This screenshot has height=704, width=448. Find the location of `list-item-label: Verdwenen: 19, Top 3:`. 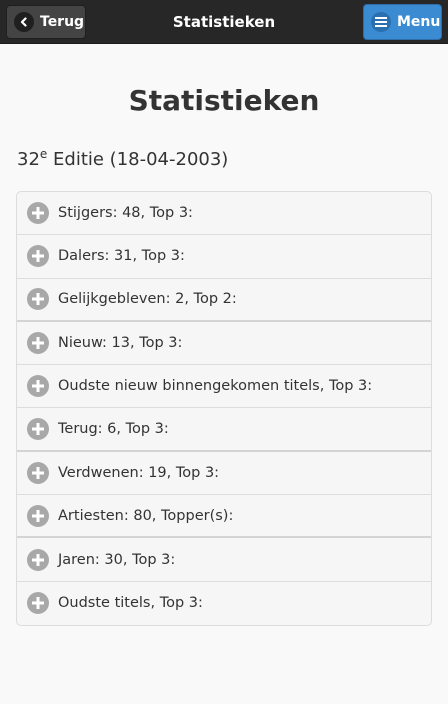

list-item-label: Verdwenen: 19, Top 3: is located at coordinates (139, 472).